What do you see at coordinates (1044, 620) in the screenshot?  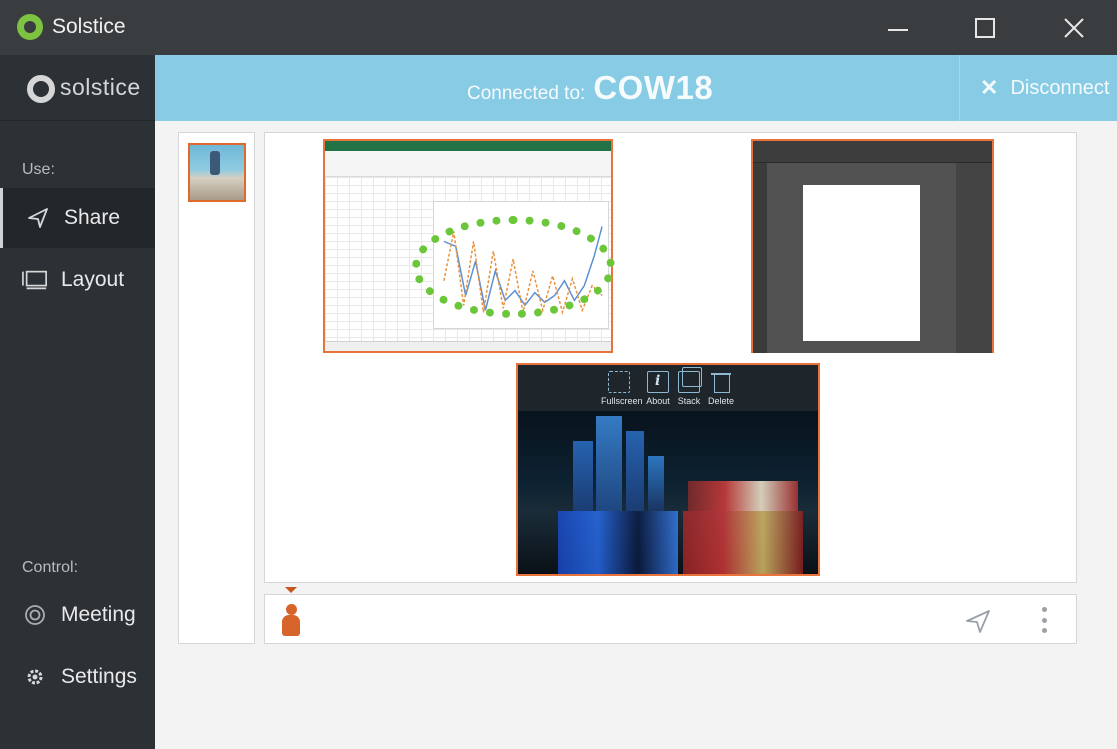 I see `more-options-icon` at bounding box center [1044, 620].